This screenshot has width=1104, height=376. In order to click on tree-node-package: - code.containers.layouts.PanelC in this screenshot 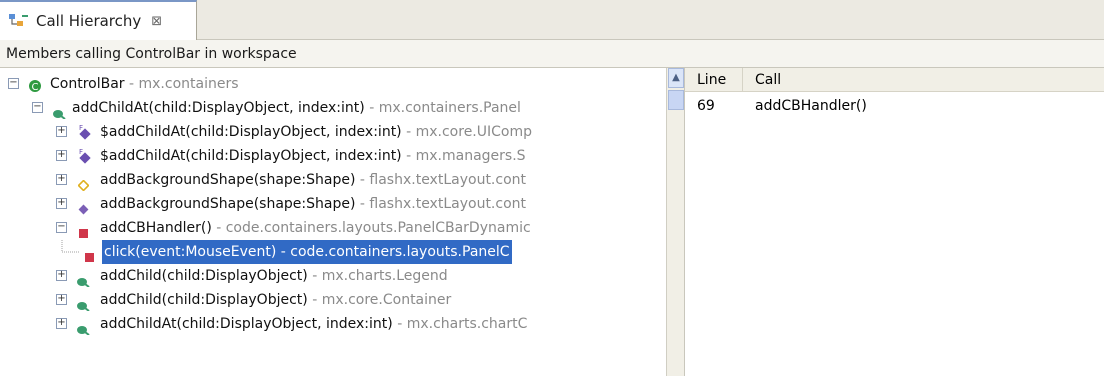, I will do `click(393, 252)`.